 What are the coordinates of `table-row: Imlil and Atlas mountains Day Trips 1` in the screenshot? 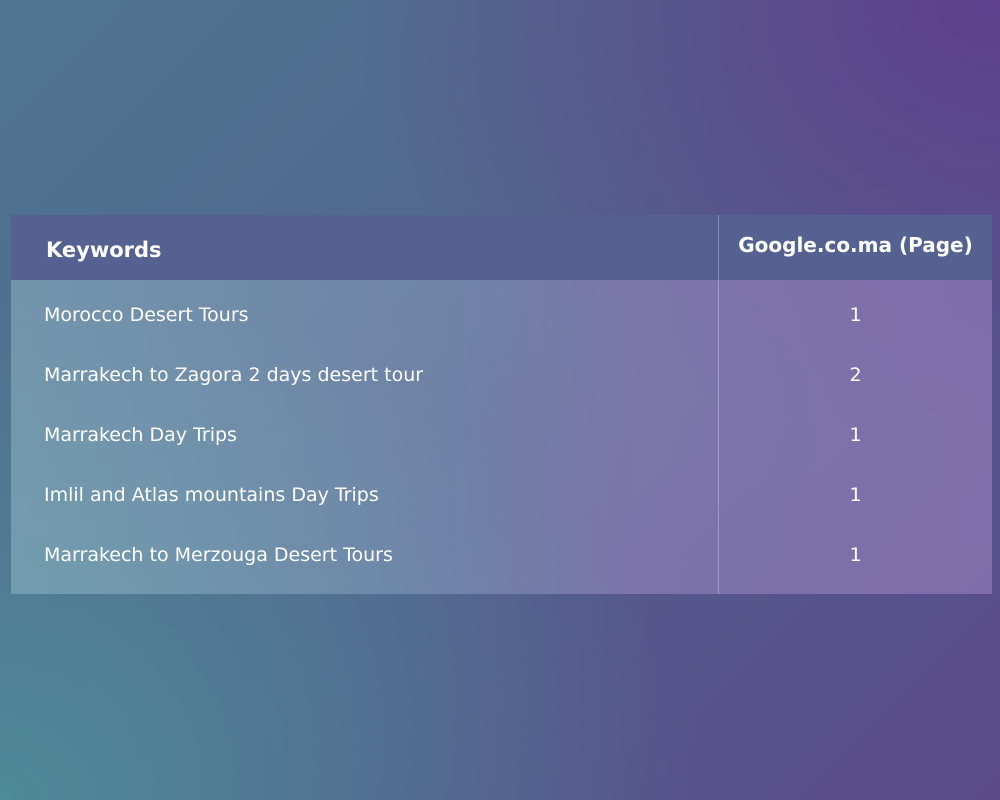 It's located at (501, 495).